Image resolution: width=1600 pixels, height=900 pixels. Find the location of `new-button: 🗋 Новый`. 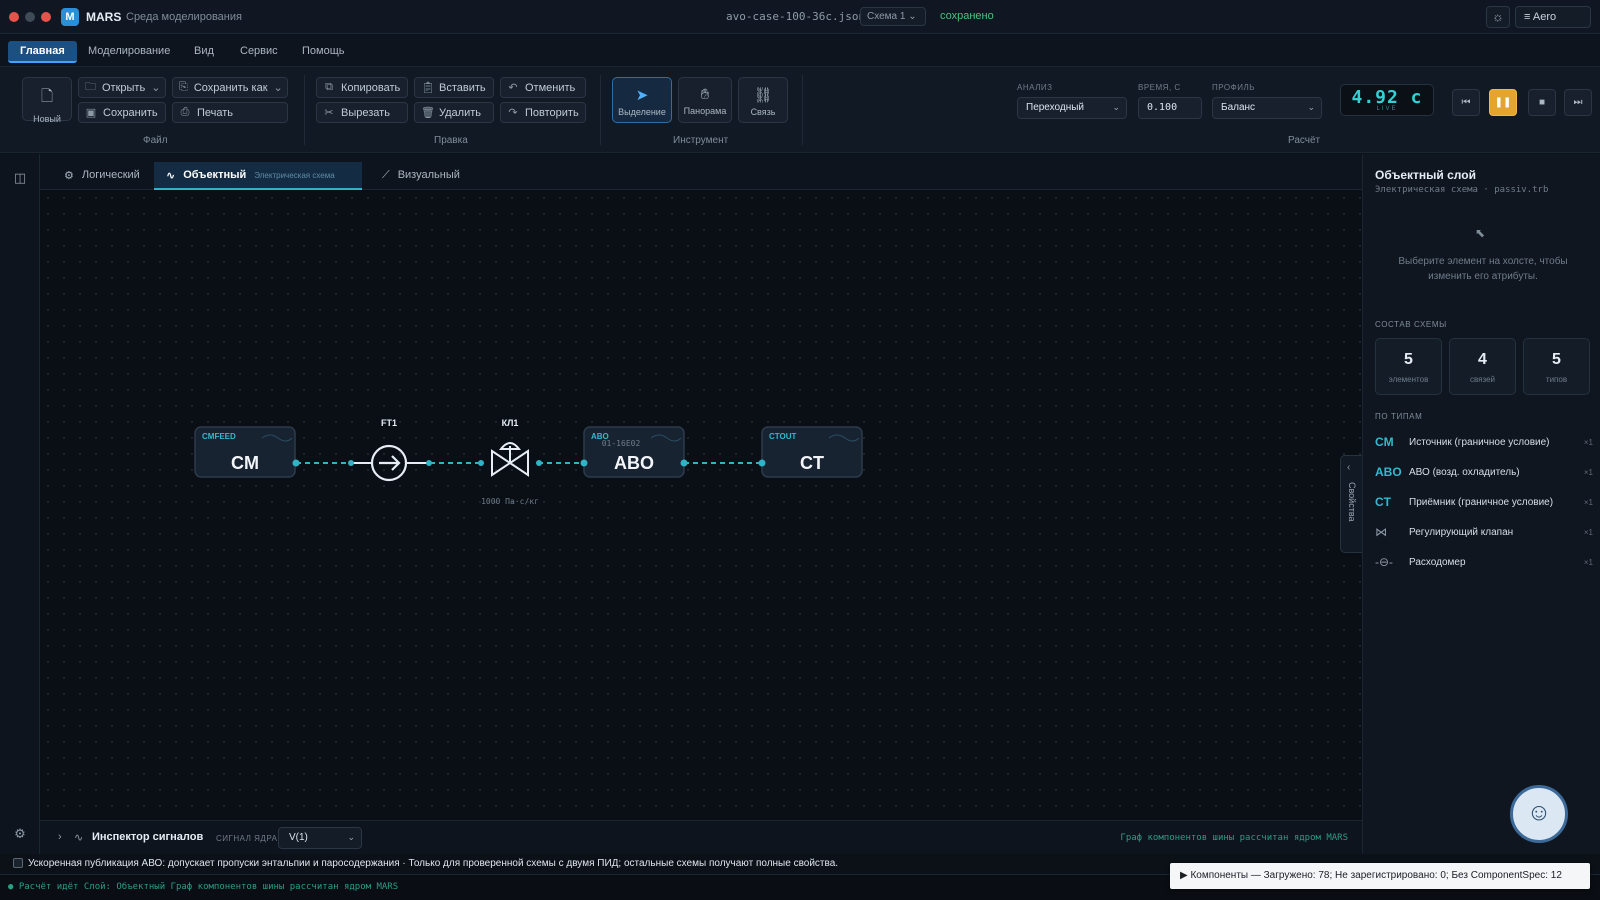

new-button: 🗋 Новый is located at coordinates (47, 100).